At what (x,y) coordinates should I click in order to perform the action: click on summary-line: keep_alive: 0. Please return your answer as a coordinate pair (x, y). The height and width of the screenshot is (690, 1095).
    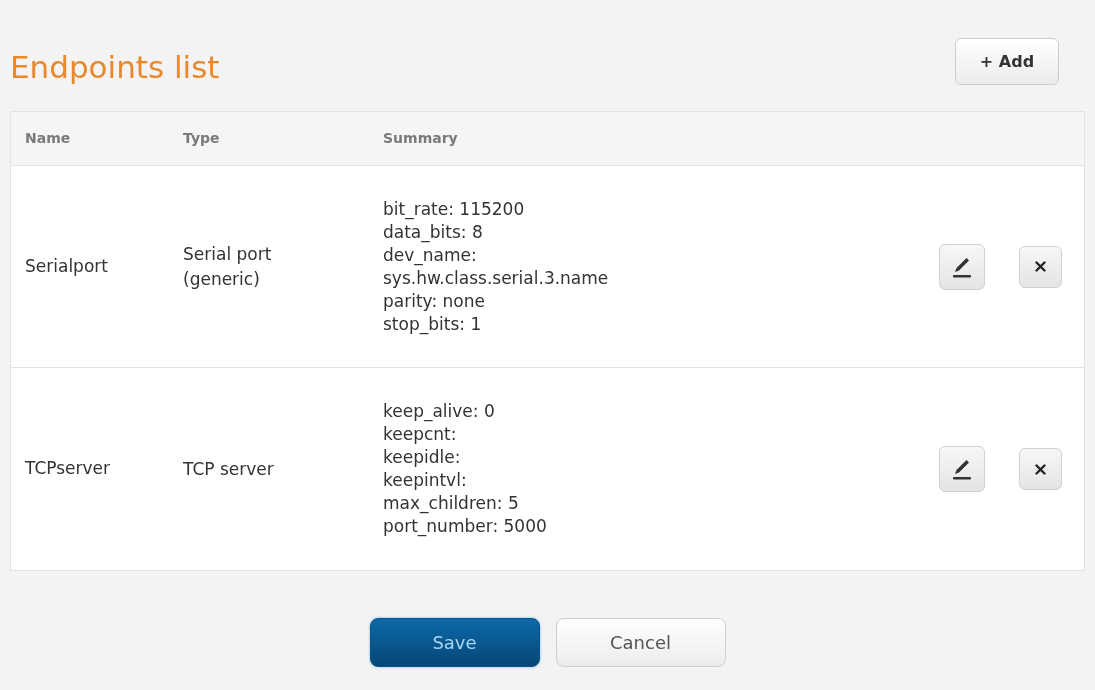
    Looking at the image, I should click on (439, 411).